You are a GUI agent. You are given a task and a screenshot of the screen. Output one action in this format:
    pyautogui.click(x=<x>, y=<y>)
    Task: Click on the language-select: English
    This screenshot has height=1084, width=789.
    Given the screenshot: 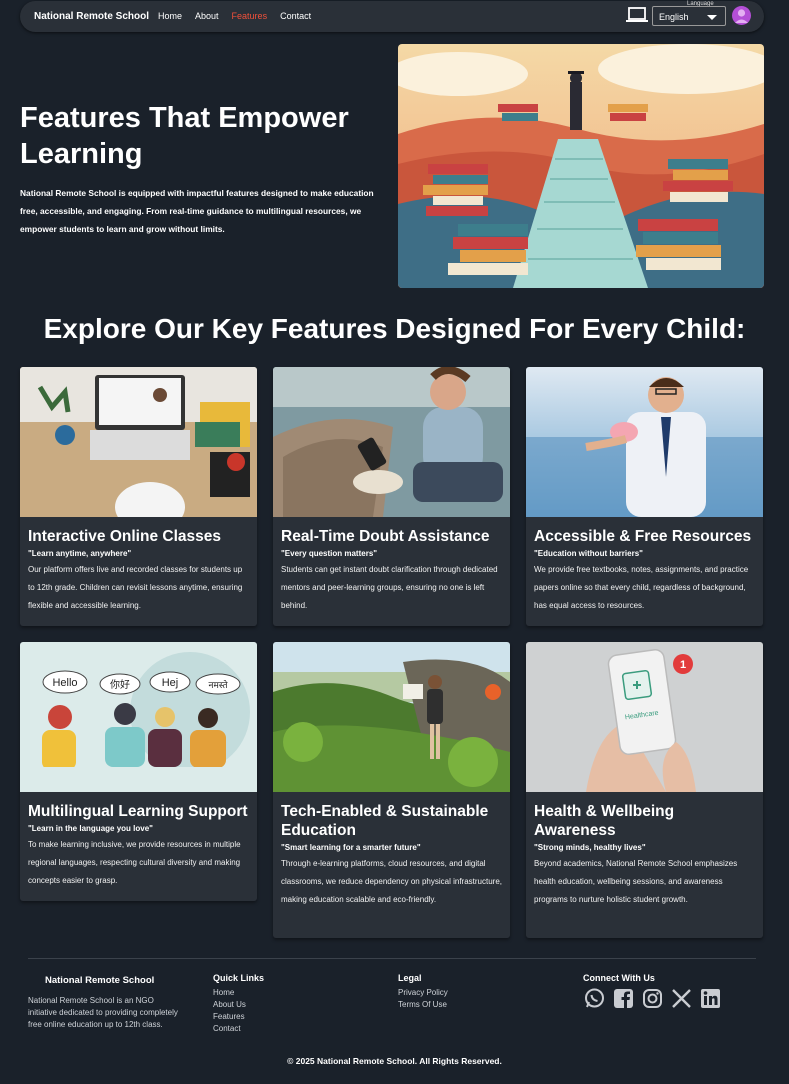 What is the action you would take?
    pyautogui.click(x=689, y=16)
    